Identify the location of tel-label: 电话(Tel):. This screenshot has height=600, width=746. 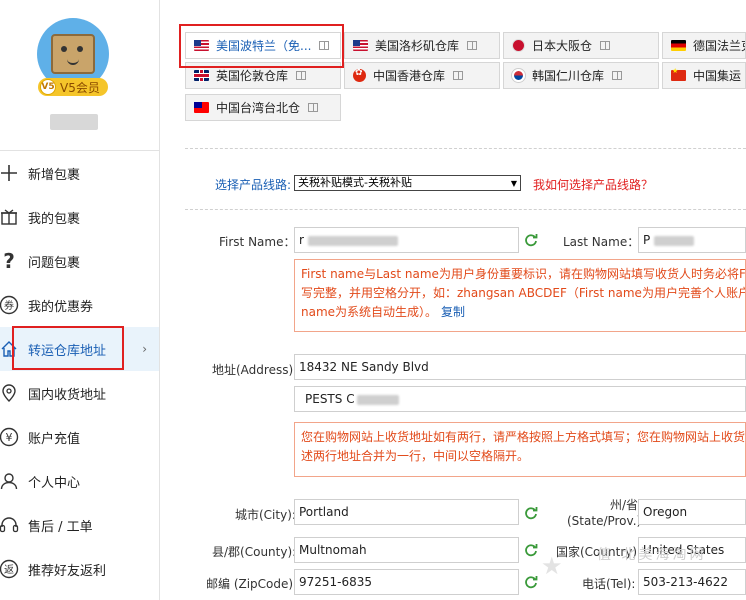
(609, 584).